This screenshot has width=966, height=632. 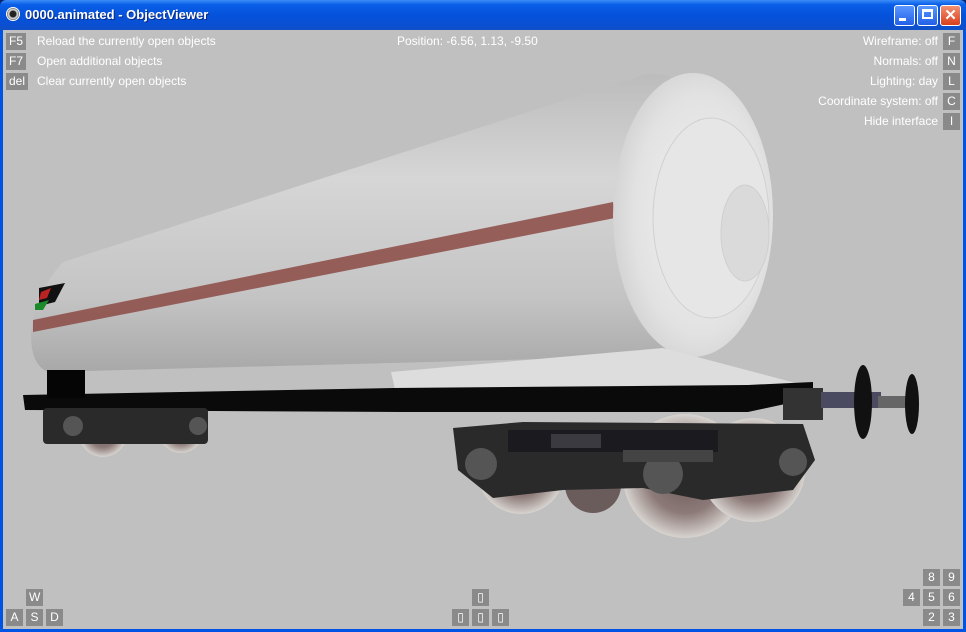 What do you see at coordinates (951, 597) in the screenshot?
I see `numpad-6-key: 6` at bounding box center [951, 597].